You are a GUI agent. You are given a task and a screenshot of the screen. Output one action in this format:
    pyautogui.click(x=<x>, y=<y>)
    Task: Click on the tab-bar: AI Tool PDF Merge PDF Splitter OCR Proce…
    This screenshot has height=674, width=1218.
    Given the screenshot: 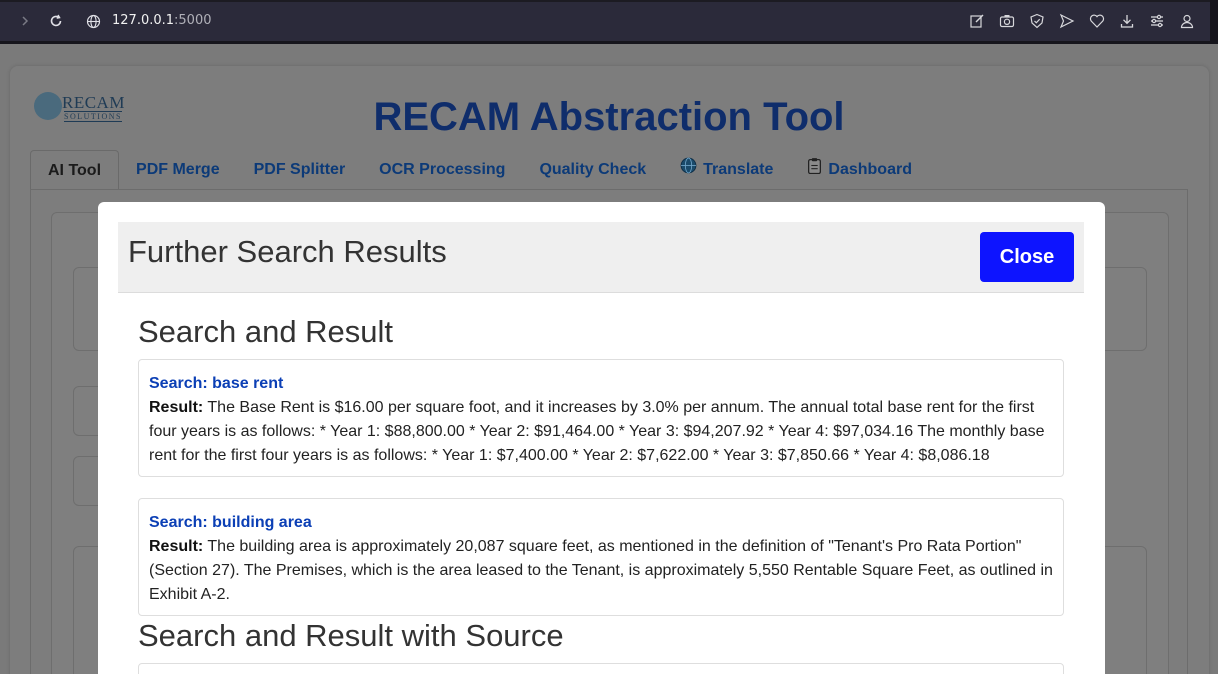 What is the action you would take?
    pyautogui.click(x=479, y=170)
    